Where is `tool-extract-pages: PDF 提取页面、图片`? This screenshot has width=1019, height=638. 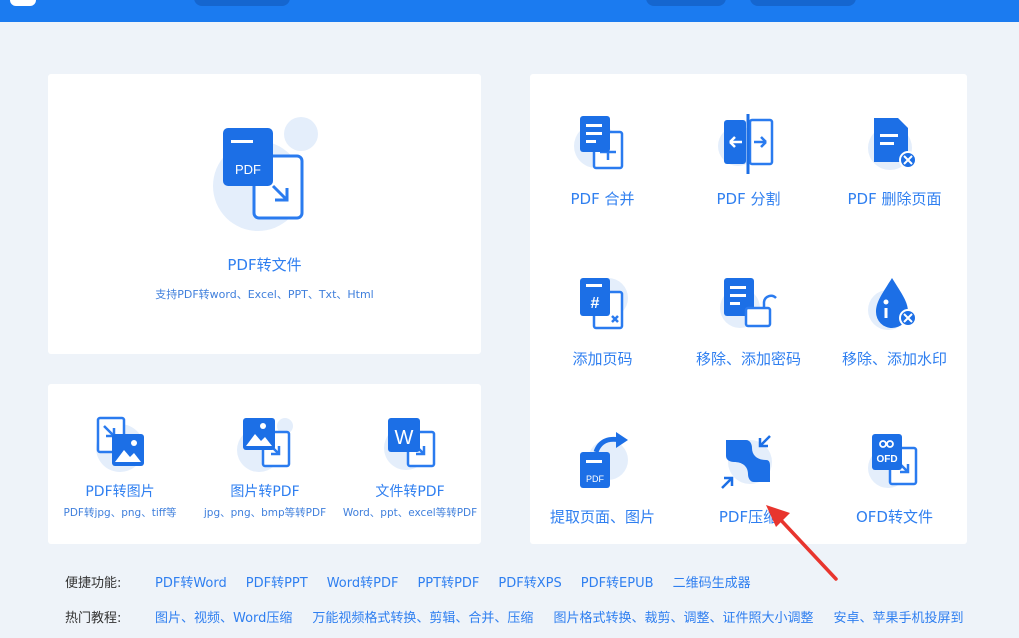
tool-extract-pages: PDF 提取页面、图片 is located at coordinates (602, 477).